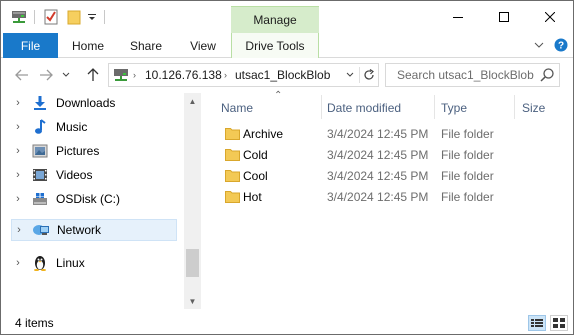 The height and width of the screenshot is (335, 574). Describe the element at coordinates (30, 45) in the screenshot. I see `tab-file: File` at that location.